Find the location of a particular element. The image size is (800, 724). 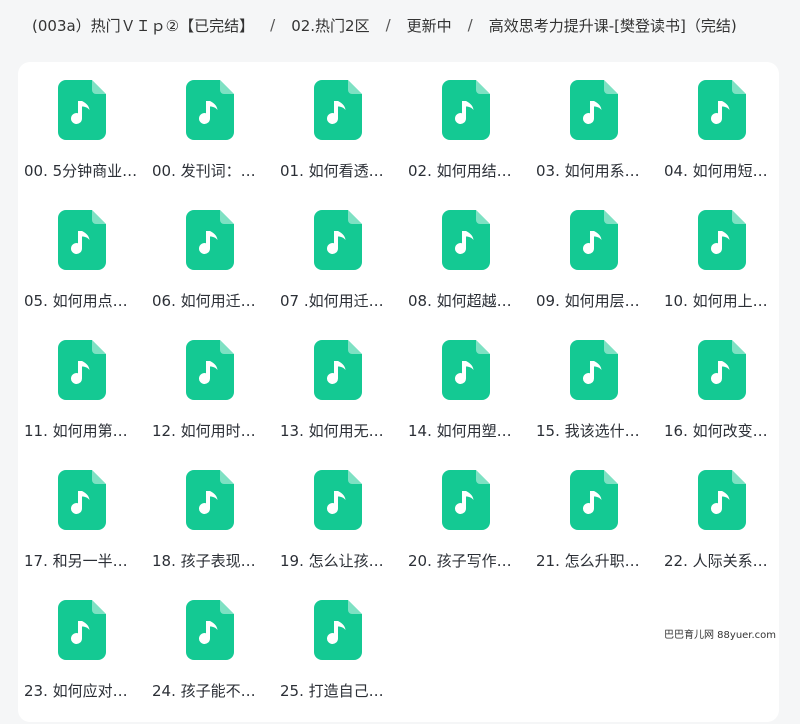

file-name: 11. 如何用第一性原理 is located at coordinates (82, 431).